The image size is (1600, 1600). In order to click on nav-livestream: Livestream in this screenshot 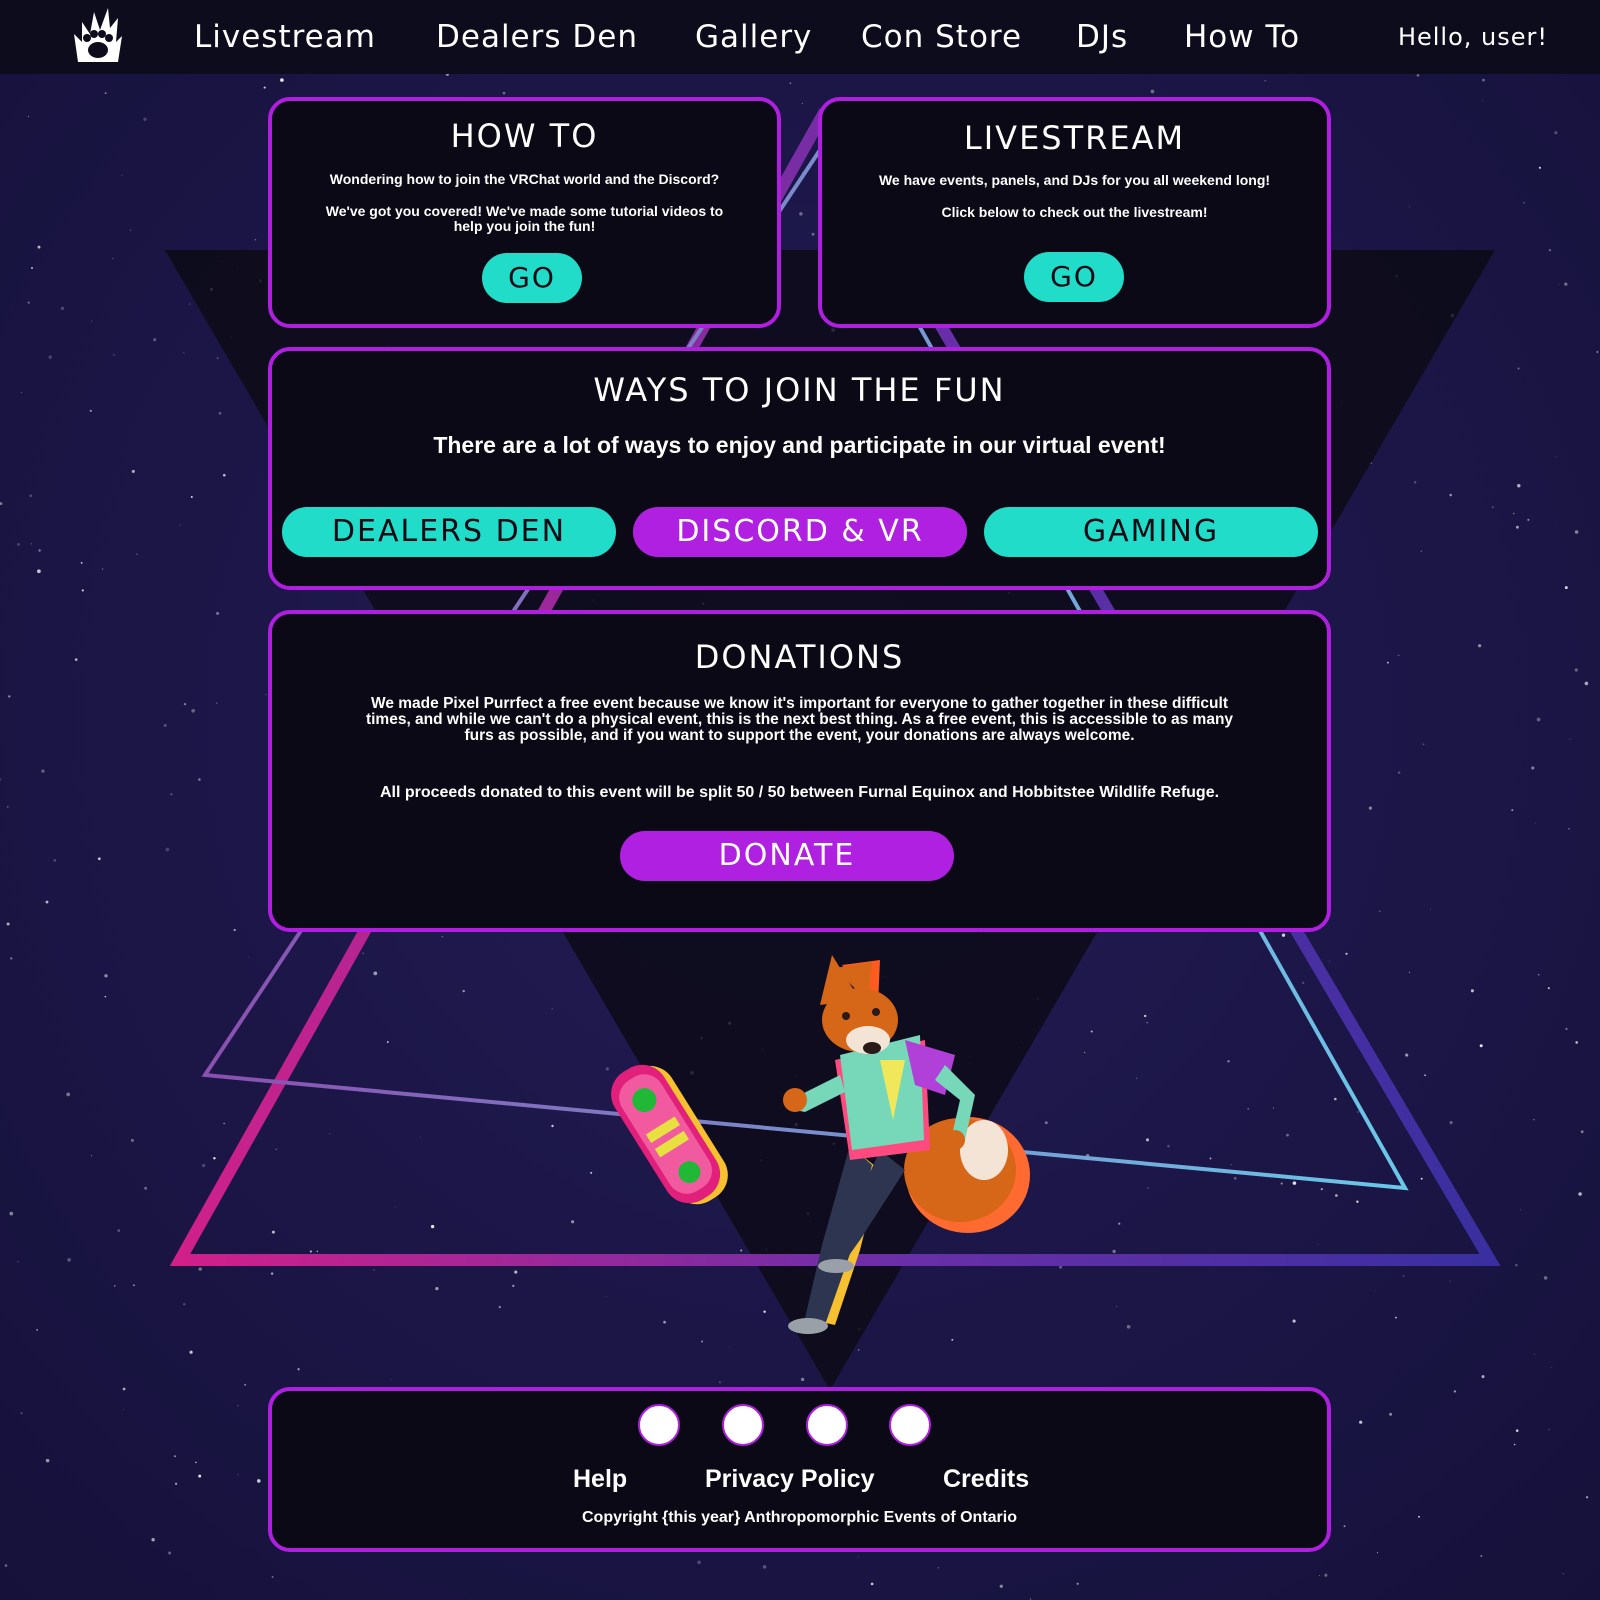, I will do `click(285, 37)`.